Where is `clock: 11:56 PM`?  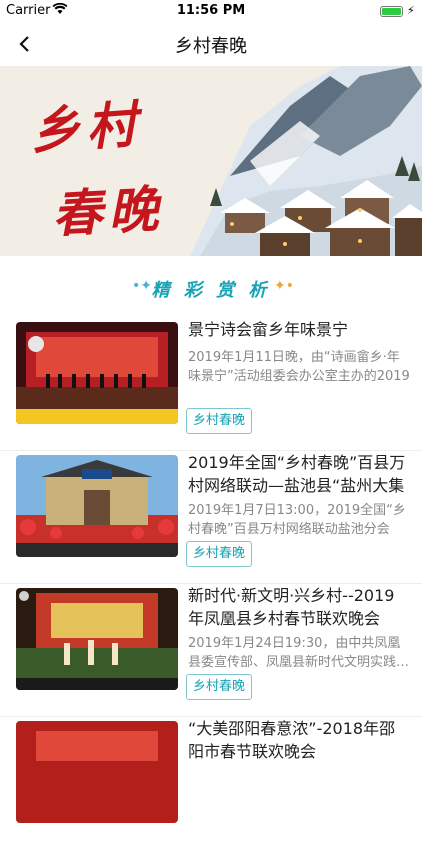
clock: 11:56 PM is located at coordinates (211, 10).